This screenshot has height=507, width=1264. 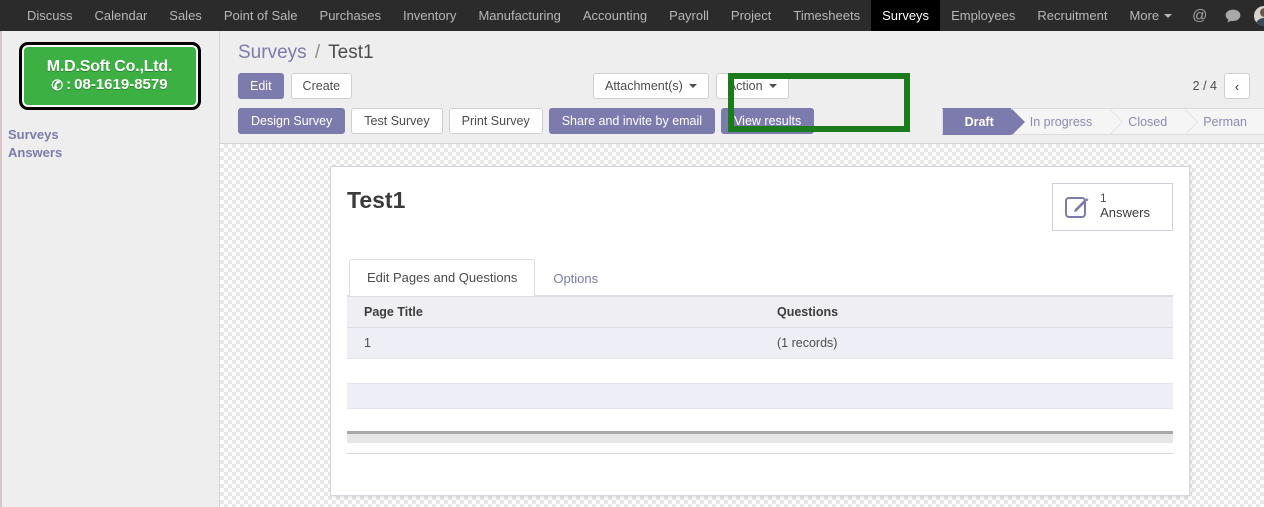 What do you see at coordinates (113, 135) in the screenshot?
I see `sidebar-item-surveys: Surveys` at bounding box center [113, 135].